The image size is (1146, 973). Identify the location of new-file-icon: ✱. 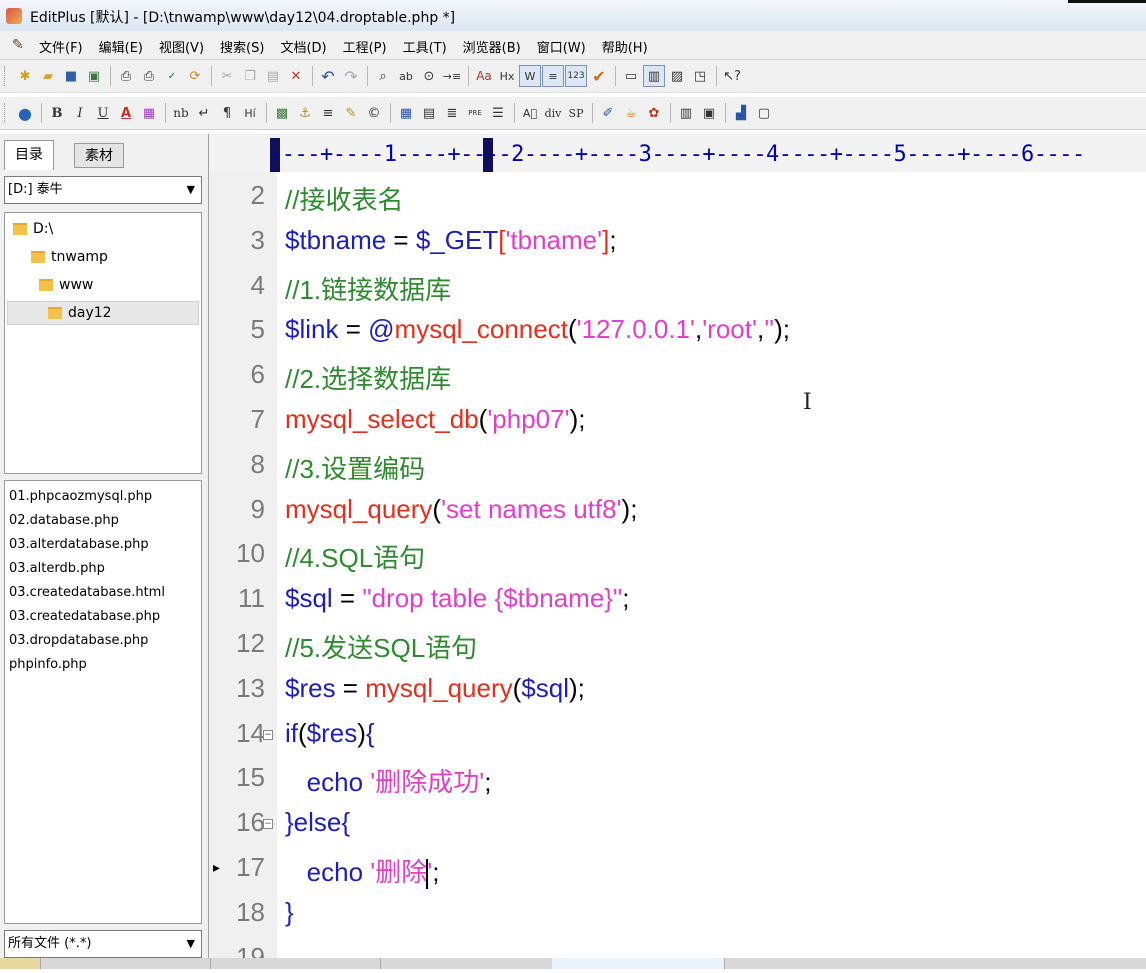
(25, 76).